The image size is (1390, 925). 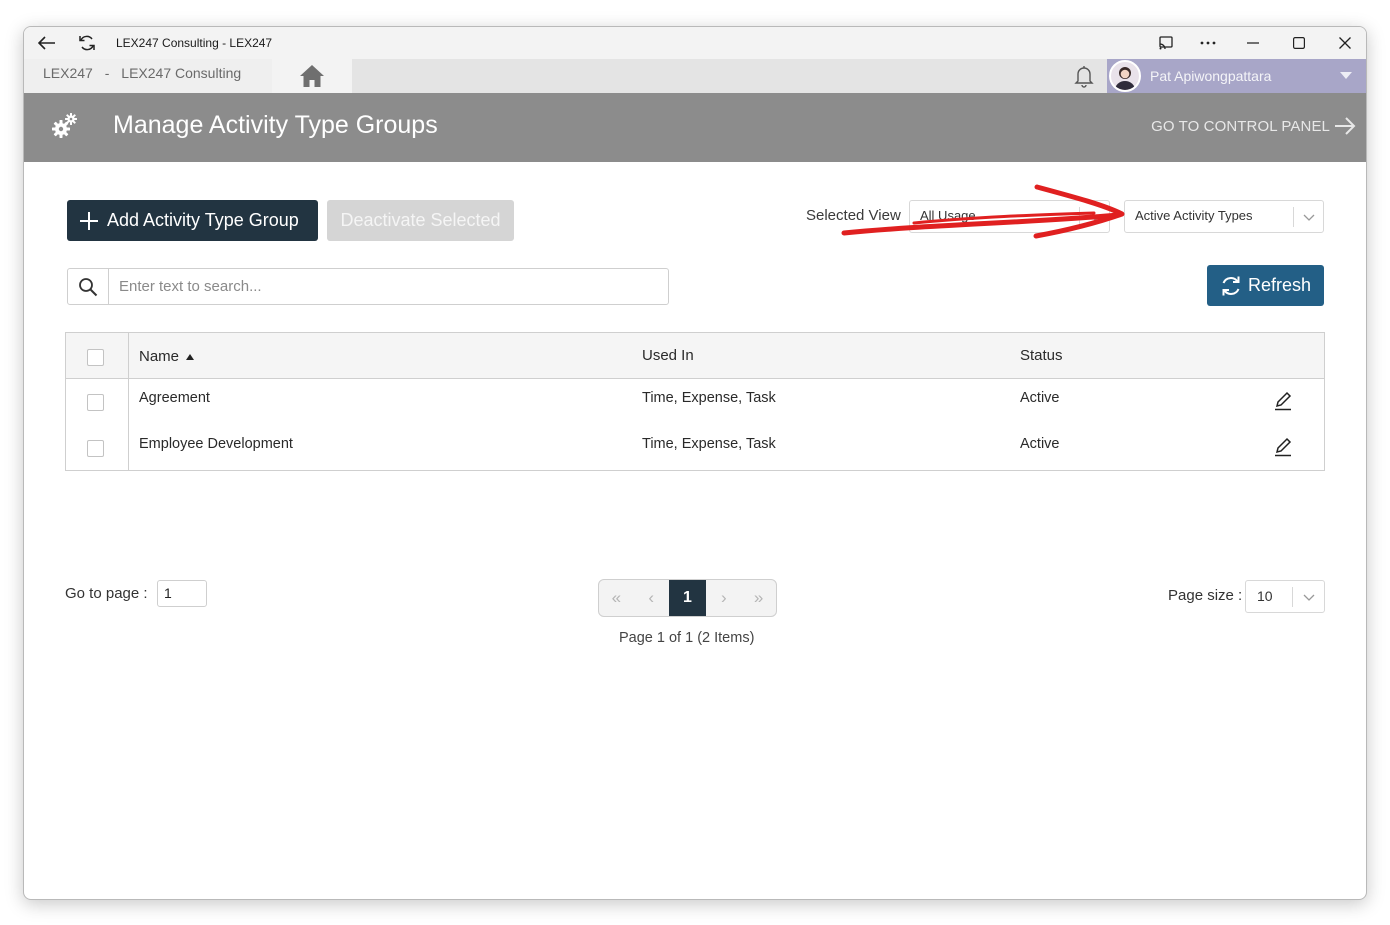 What do you see at coordinates (1345, 43) in the screenshot?
I see `close-icon` at bounding box center [1345, 43].